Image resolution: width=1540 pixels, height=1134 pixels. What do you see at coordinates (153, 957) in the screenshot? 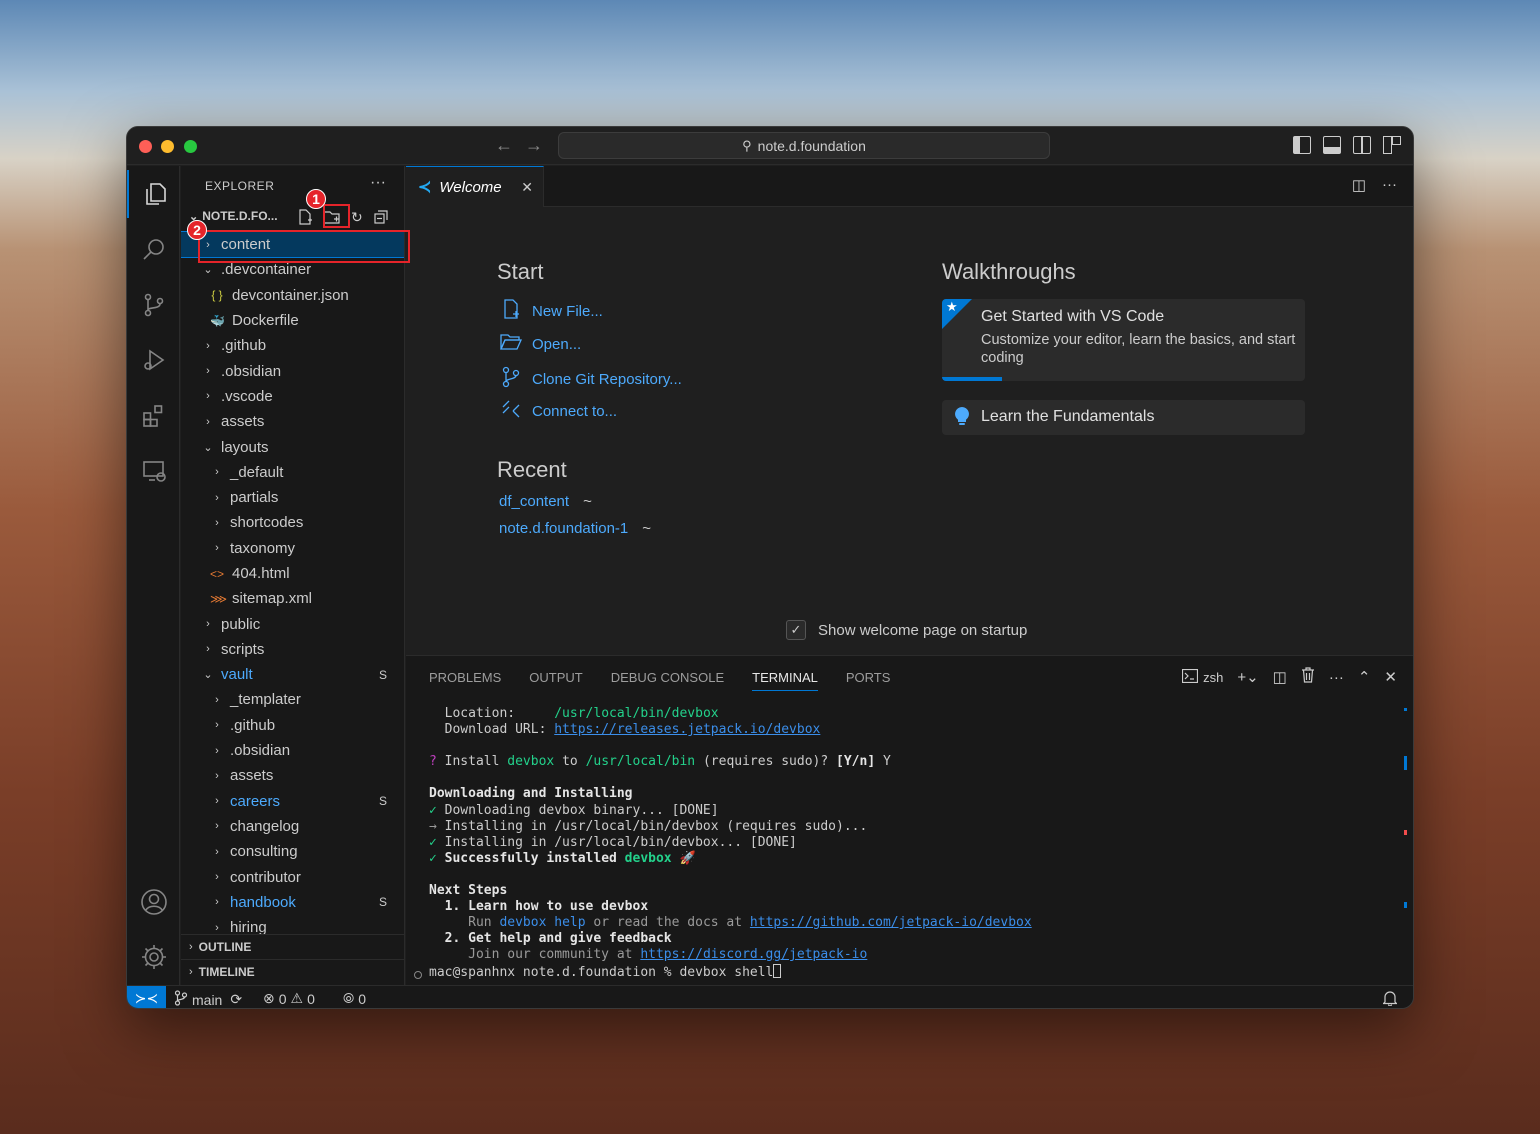
I see `manage-gear-icon` at bounding box center [153, 957].